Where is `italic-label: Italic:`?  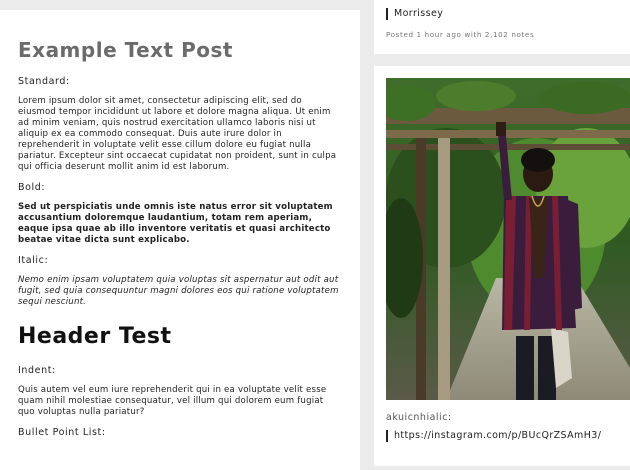 italic-label: Italic: is located at coordinates (33, 260).